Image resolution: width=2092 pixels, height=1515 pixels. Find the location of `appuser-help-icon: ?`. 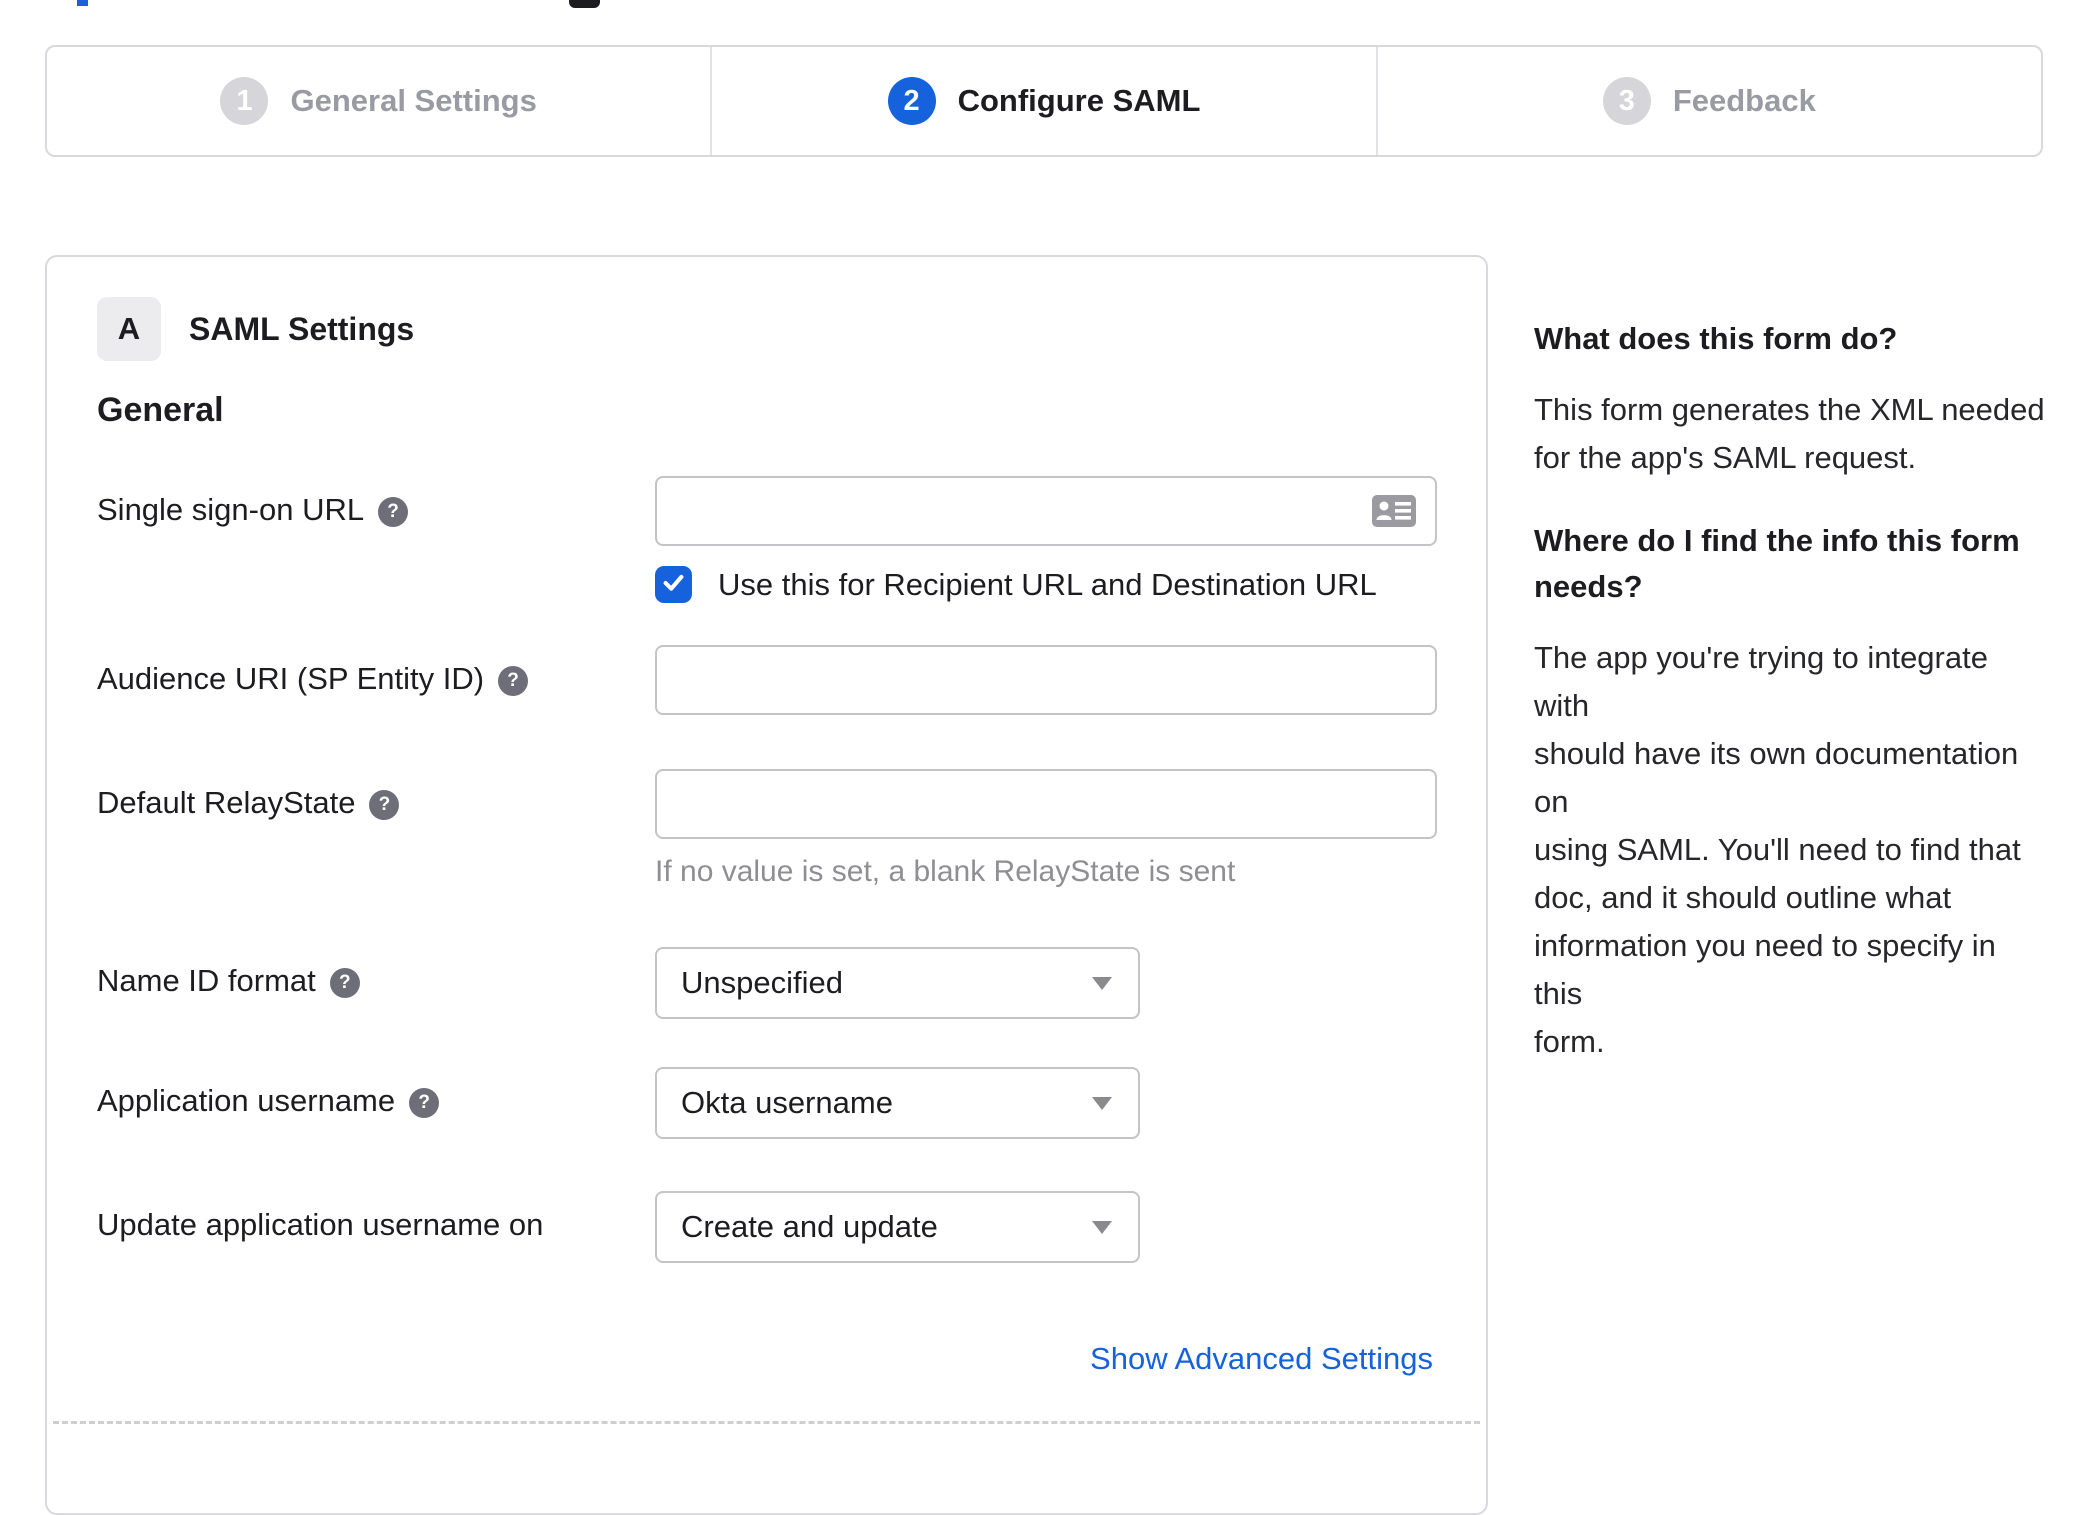

appuser-help-icon: ? is located at coordinates (424, 1103).